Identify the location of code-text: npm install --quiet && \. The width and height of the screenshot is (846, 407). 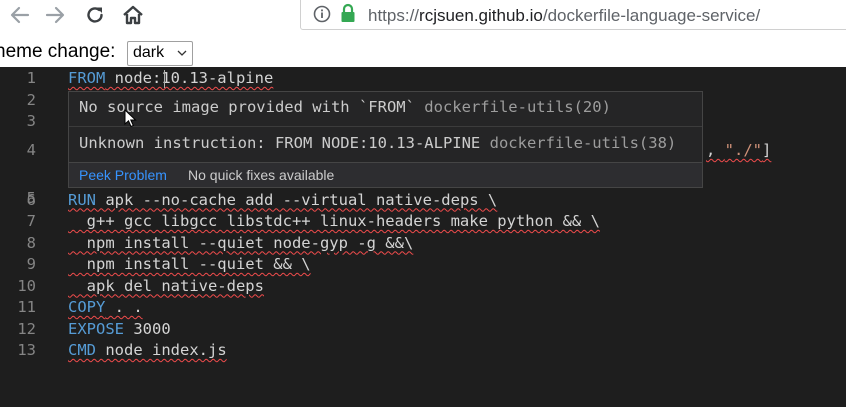
(189, 264).